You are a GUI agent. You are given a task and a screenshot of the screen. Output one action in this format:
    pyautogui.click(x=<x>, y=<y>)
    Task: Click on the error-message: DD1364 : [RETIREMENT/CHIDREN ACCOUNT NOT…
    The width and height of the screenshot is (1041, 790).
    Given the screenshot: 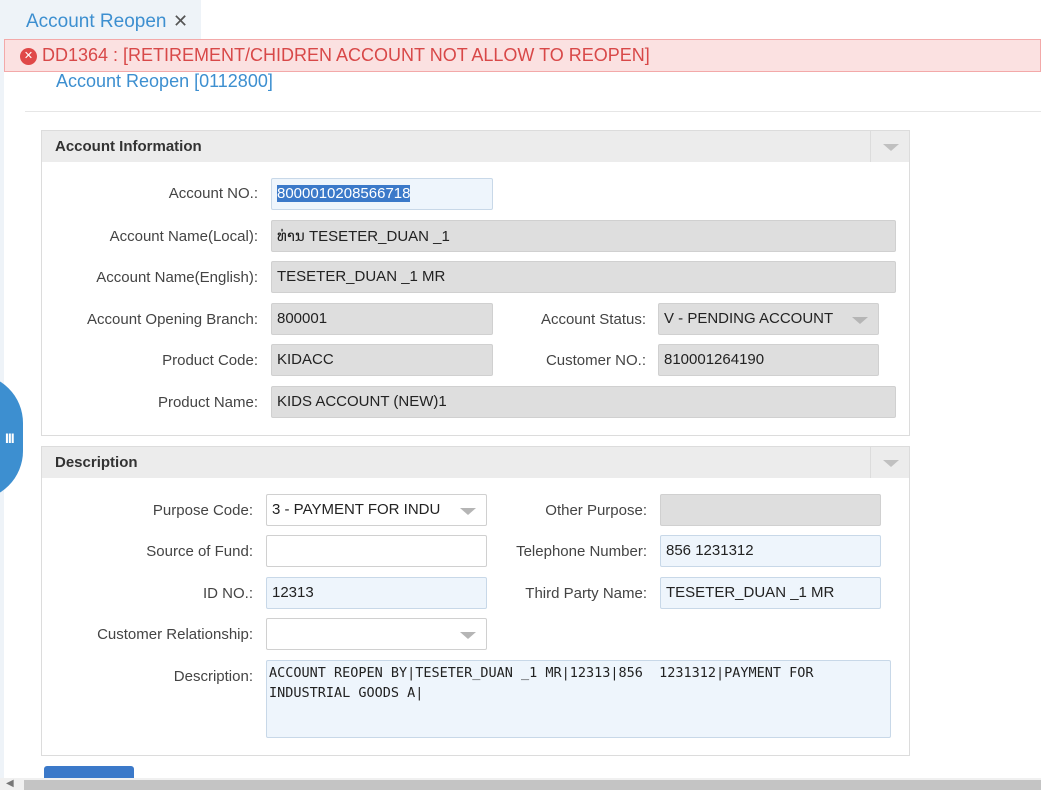 What is the action you would take?
    pyautogui.click(x=346, y=55)
    